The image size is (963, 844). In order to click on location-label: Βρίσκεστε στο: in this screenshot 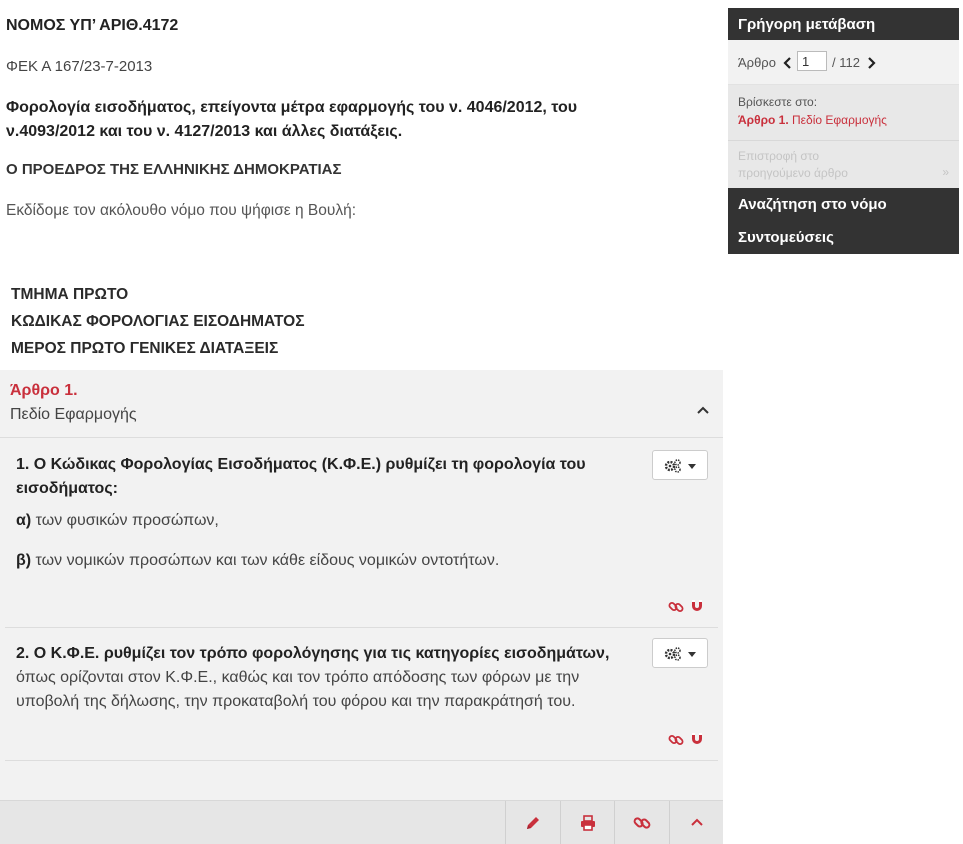, I will do `click(778, 102)`.